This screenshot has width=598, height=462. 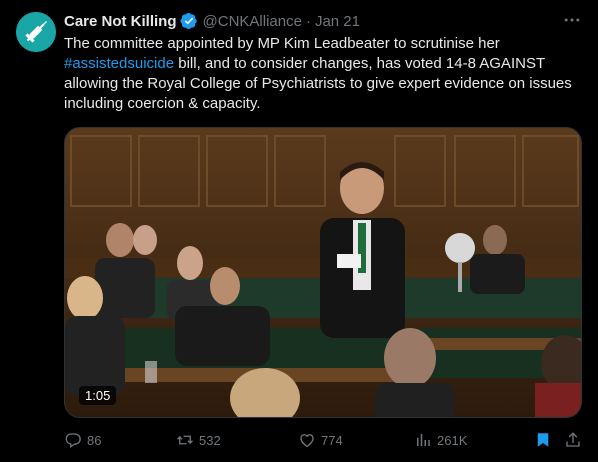 I want to click on repost-count: 532, so click(x=210, y=440).